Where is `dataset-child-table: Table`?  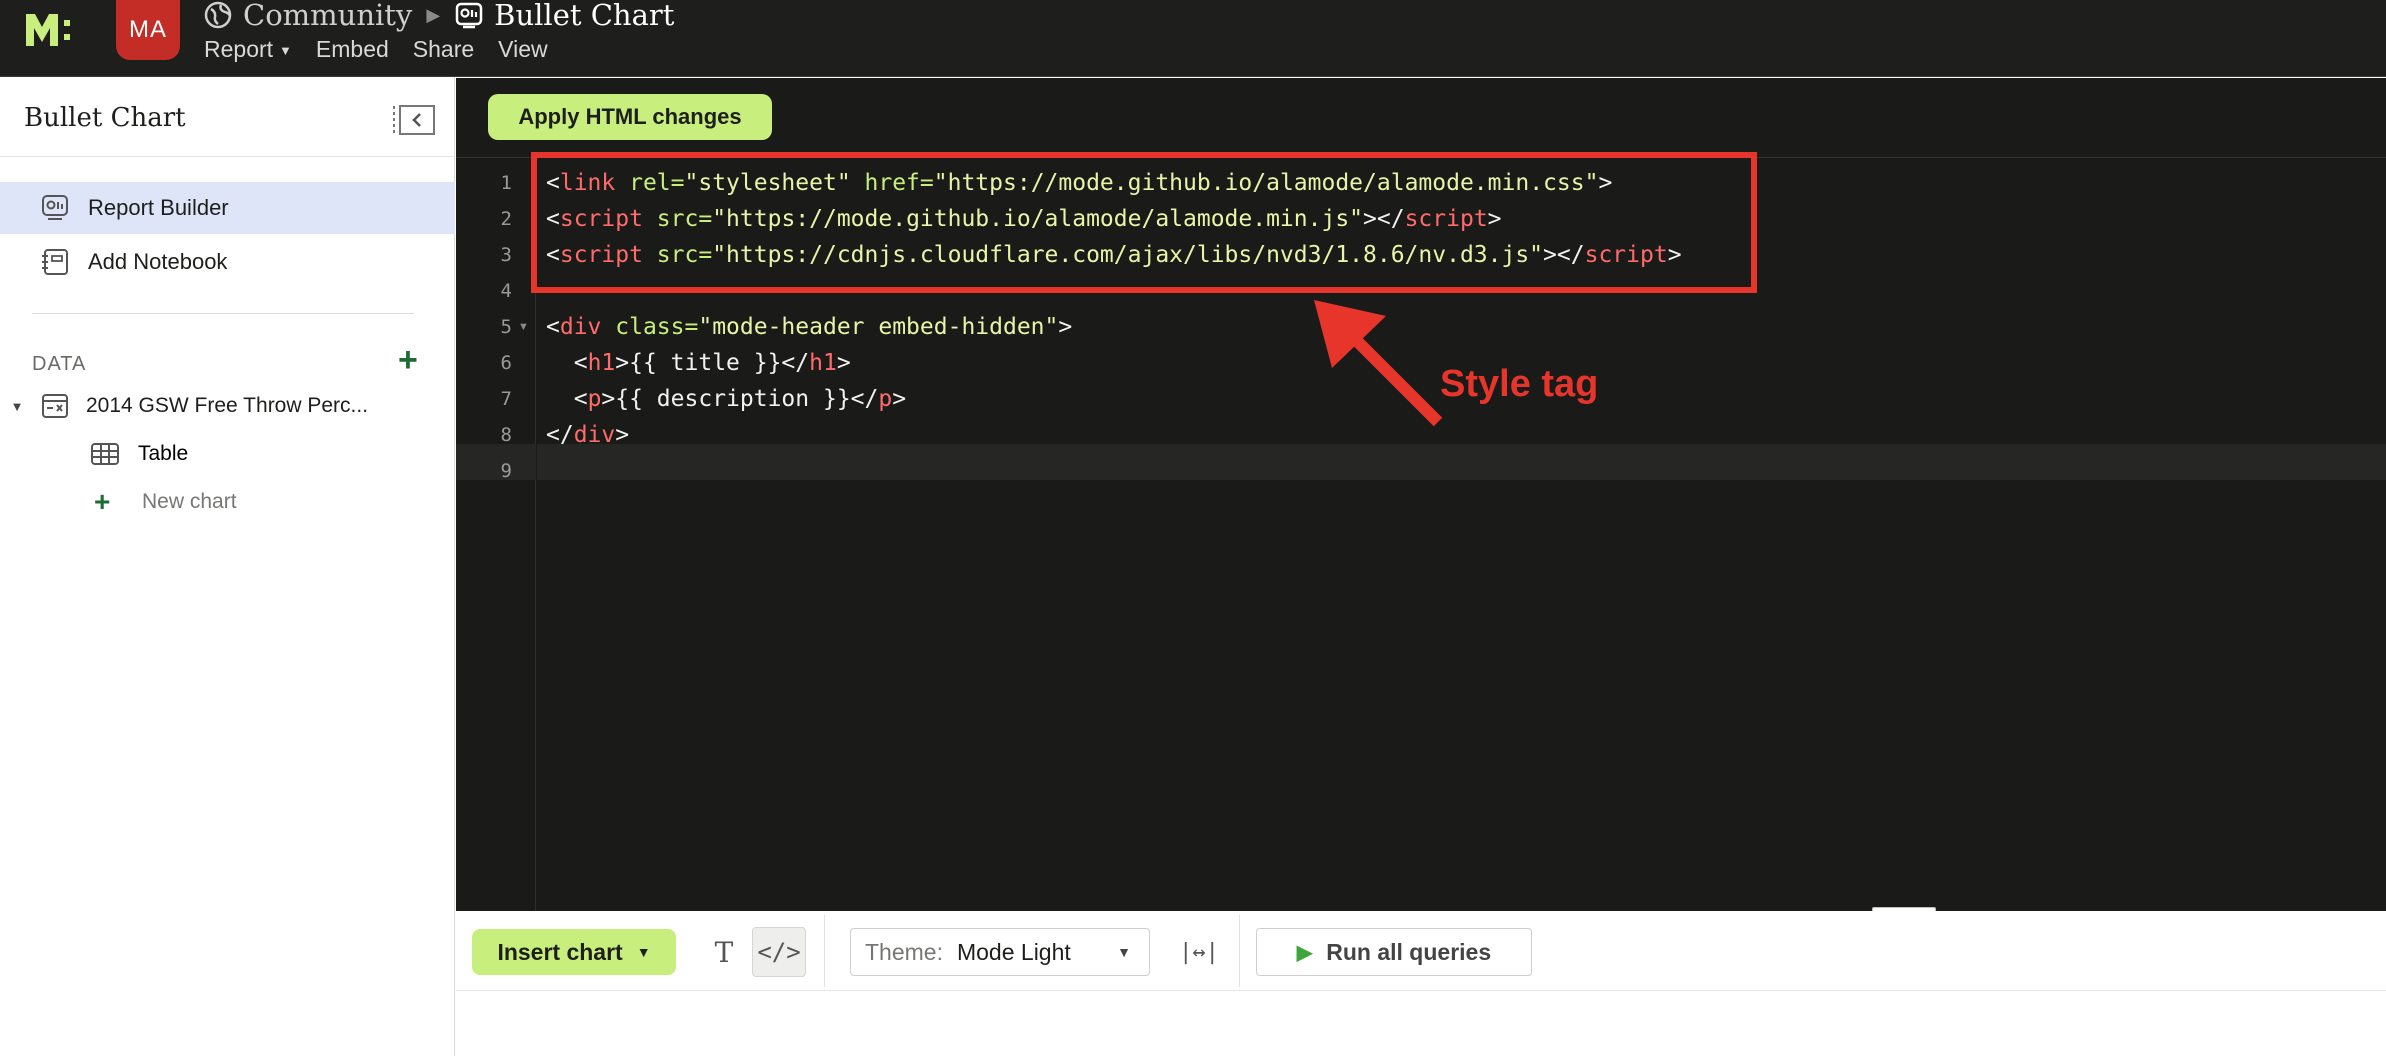 dataset-child-table: Table is located at coordinates (139, 454).